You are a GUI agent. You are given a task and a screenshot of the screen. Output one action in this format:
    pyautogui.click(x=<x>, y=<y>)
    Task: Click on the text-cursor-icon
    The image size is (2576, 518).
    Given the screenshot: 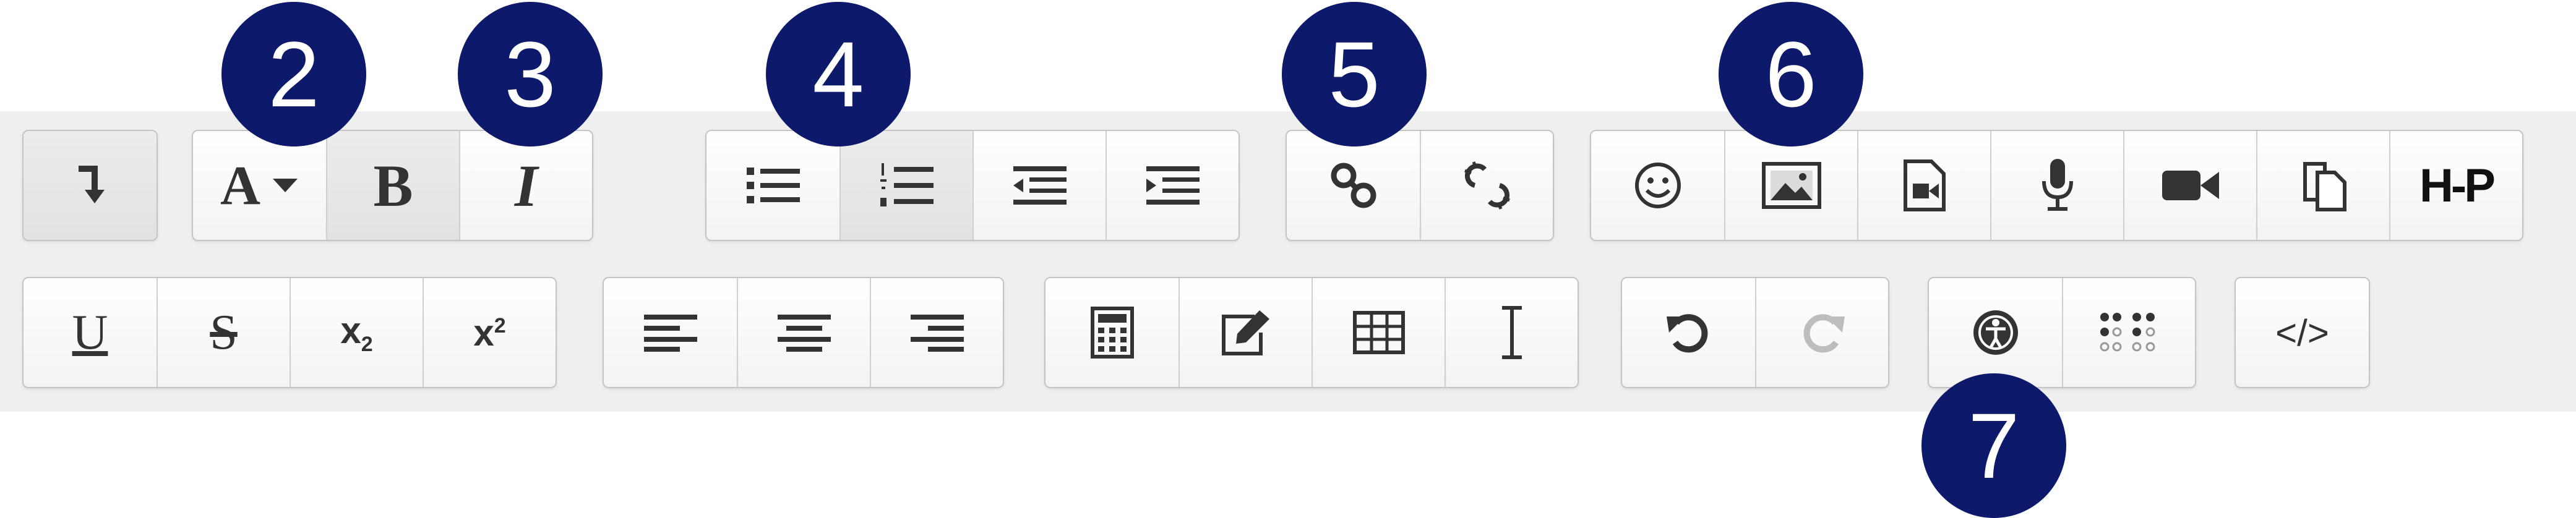 What is the action you would take?
    pyautogui.click(x=1511, y=332)
    